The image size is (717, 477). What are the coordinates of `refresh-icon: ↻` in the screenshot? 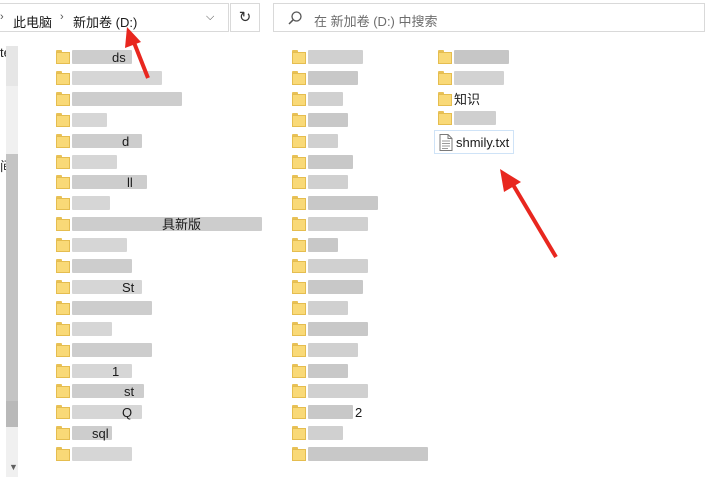 It's located at (245, 17).